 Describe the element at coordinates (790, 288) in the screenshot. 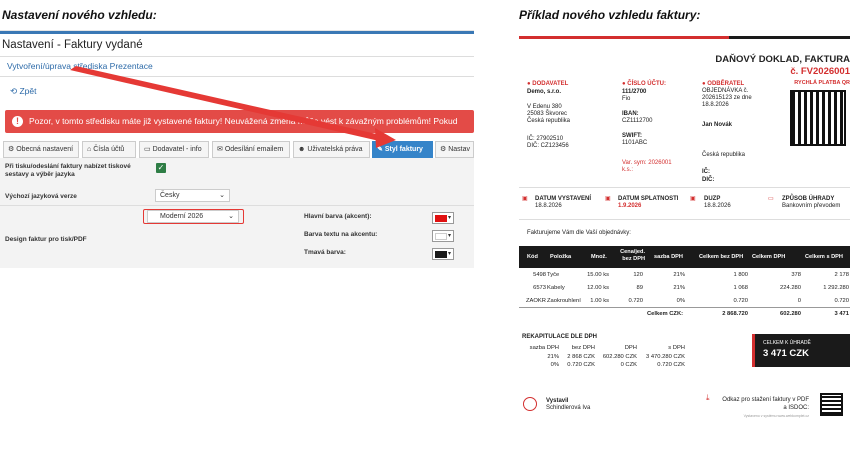

I see `table-cell: 224.280` at that location.